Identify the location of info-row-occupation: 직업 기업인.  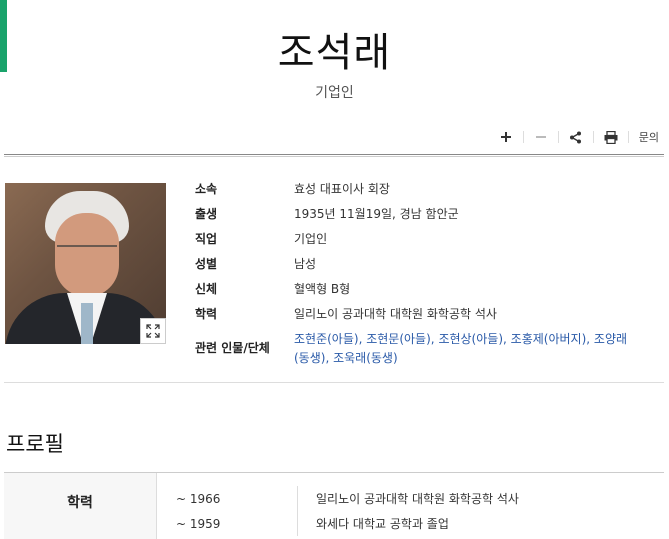
(430, 239).